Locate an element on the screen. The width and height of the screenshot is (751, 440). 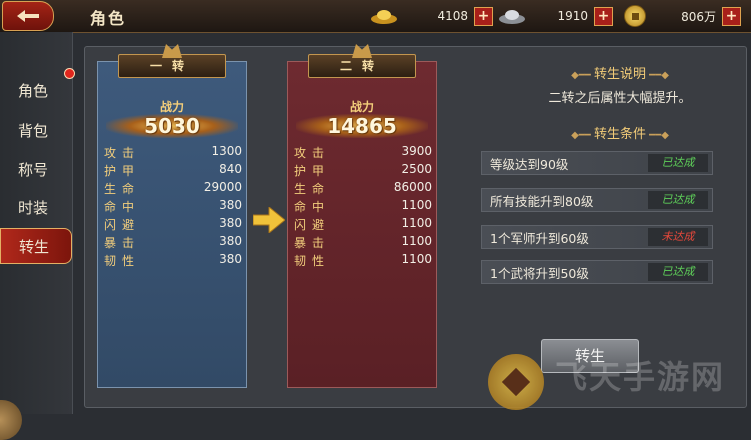
sidebar-item-role: 角色 is located at coordinates (35, 90).